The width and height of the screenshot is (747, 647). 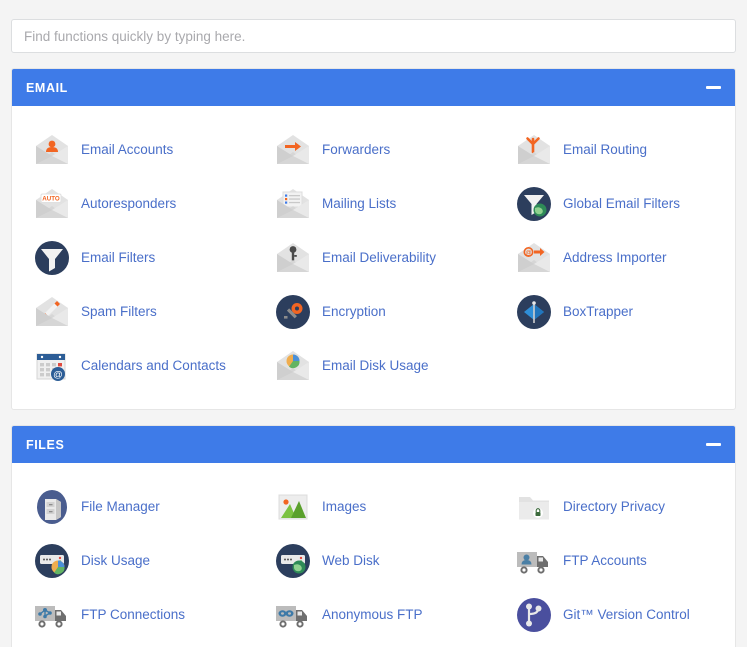 What do you see at coordinates (52, 507) in the screenshot?
I see `file-cabinet-icon` at bounding box center [52, 507].